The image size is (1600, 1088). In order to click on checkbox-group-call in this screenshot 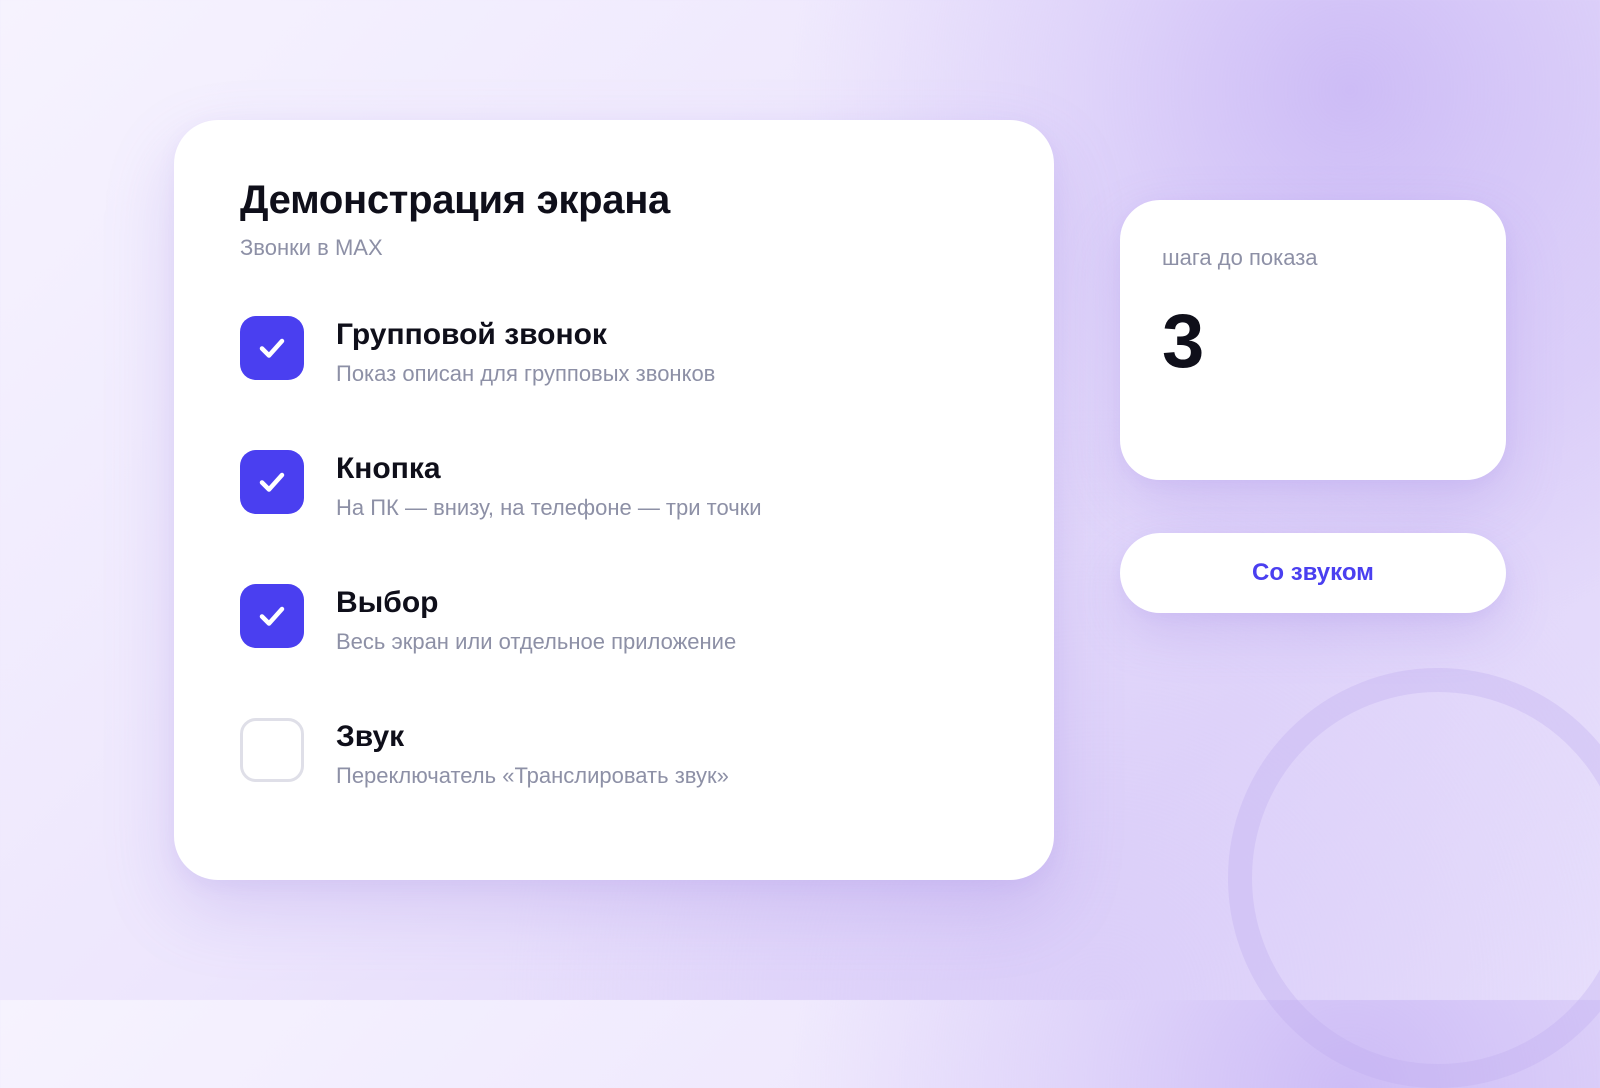, I will do `click(272, 348)`.